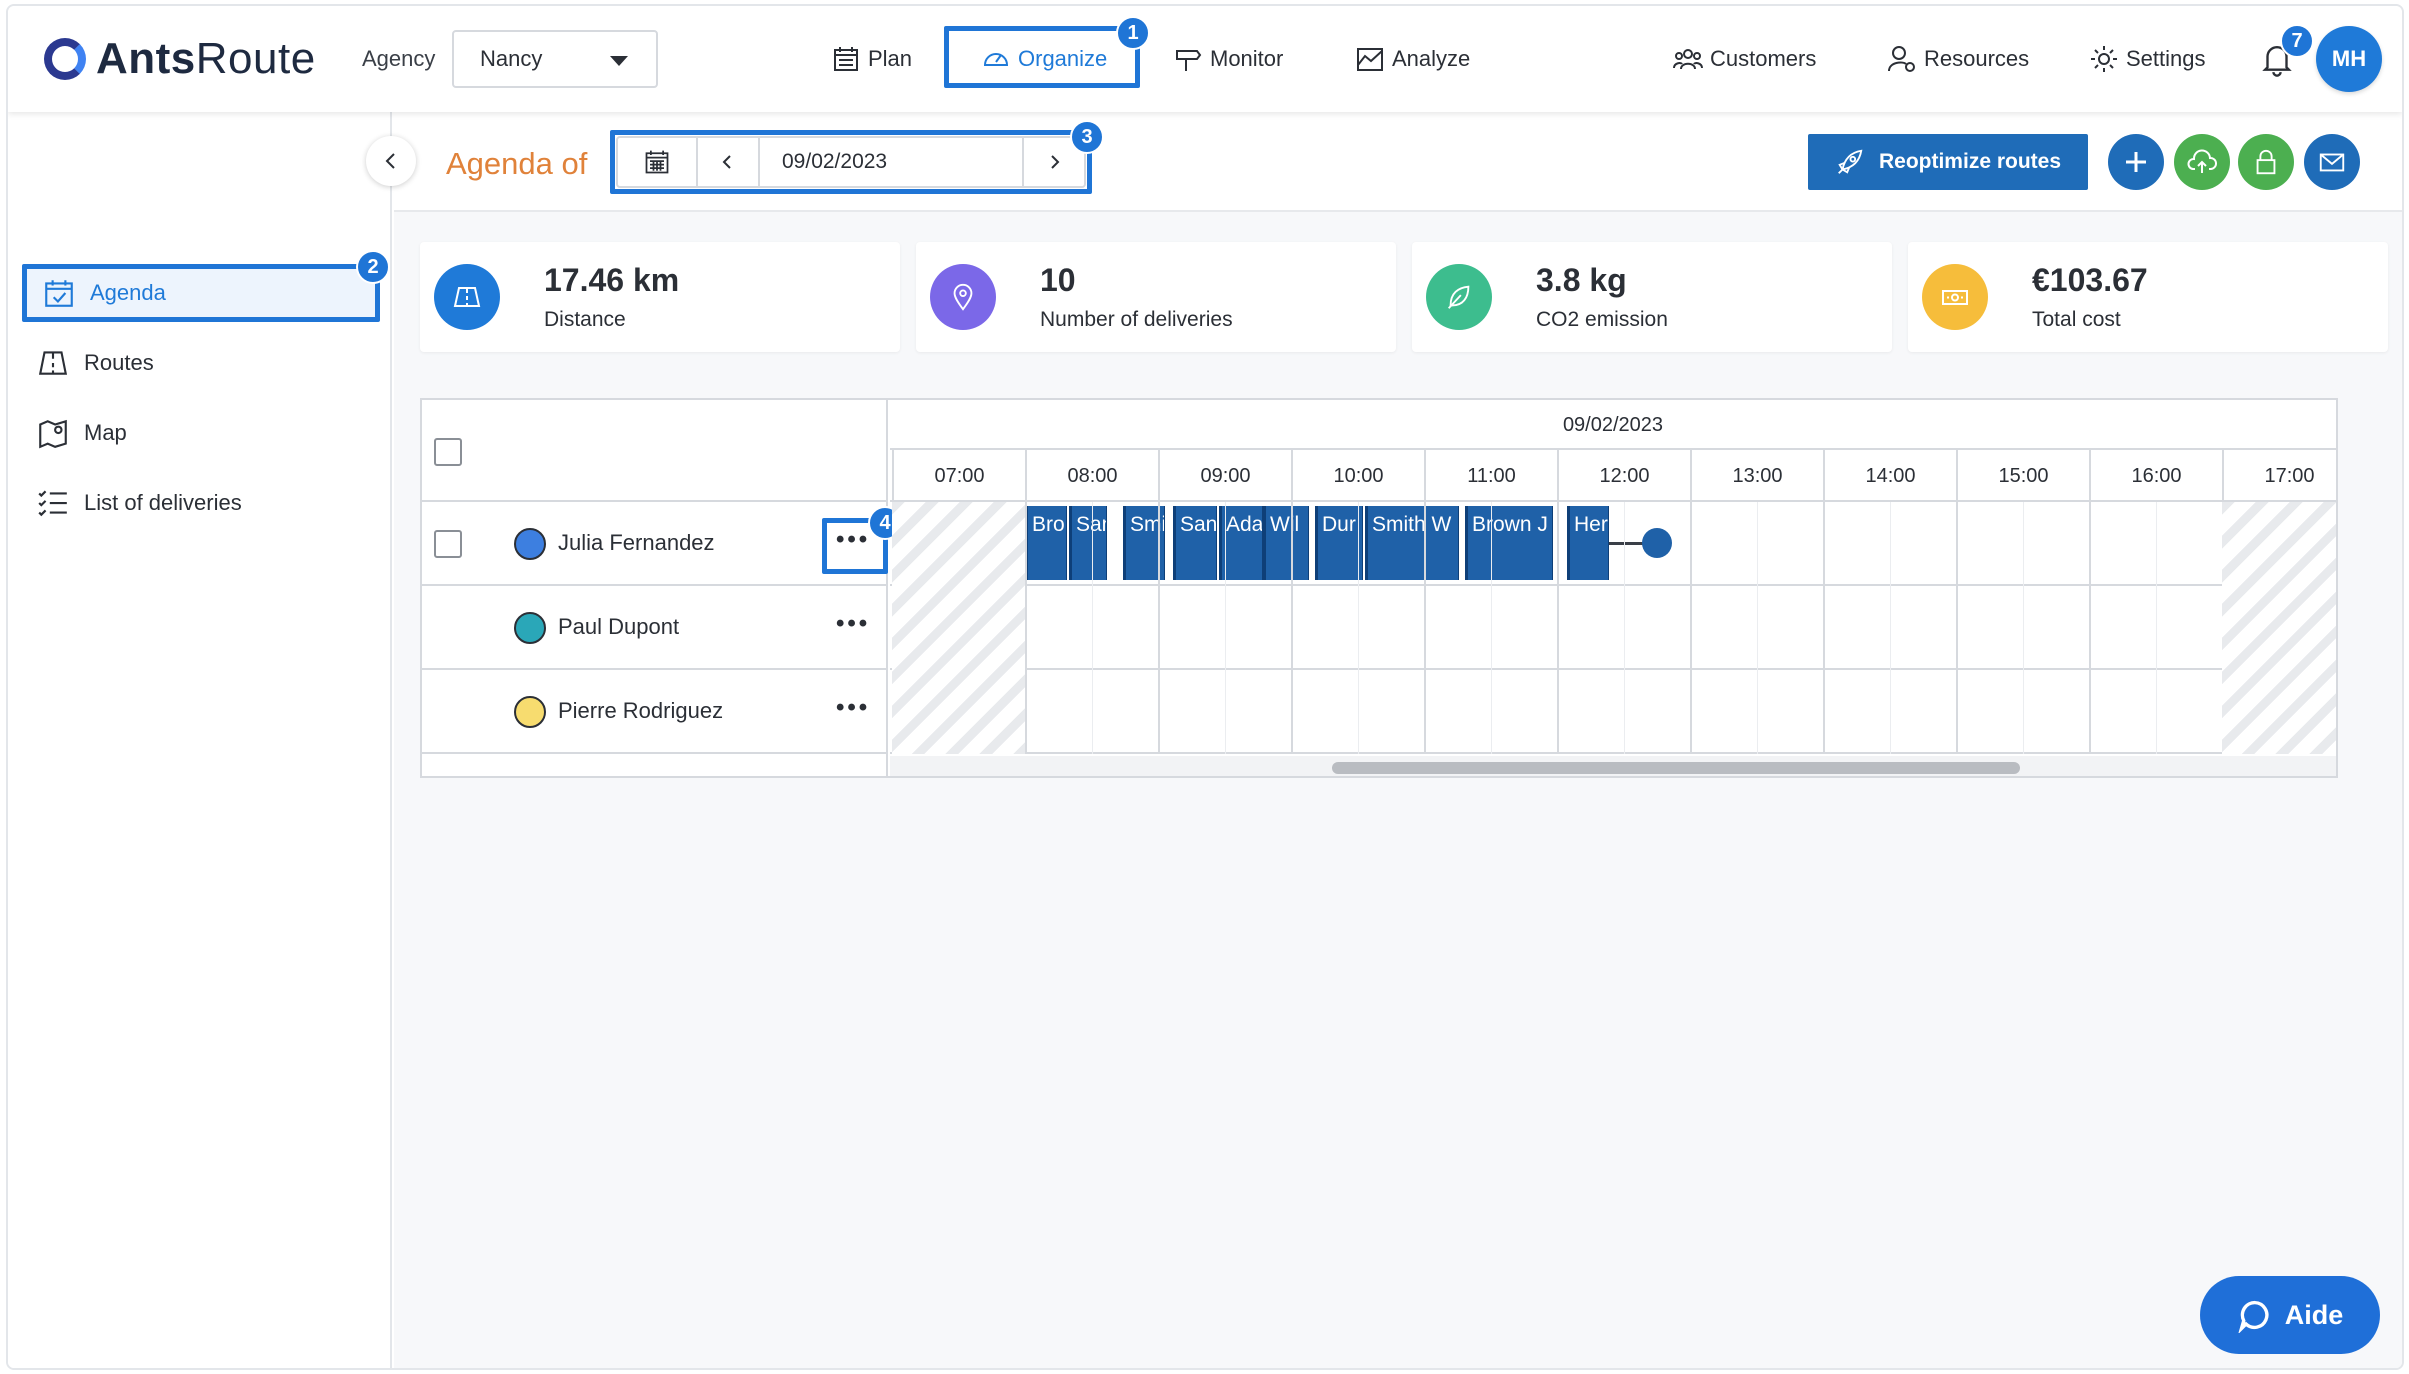  Describe the element at coordinates (1490, 476) in the screenshot. I see `hour-label: 11:00` at that location.